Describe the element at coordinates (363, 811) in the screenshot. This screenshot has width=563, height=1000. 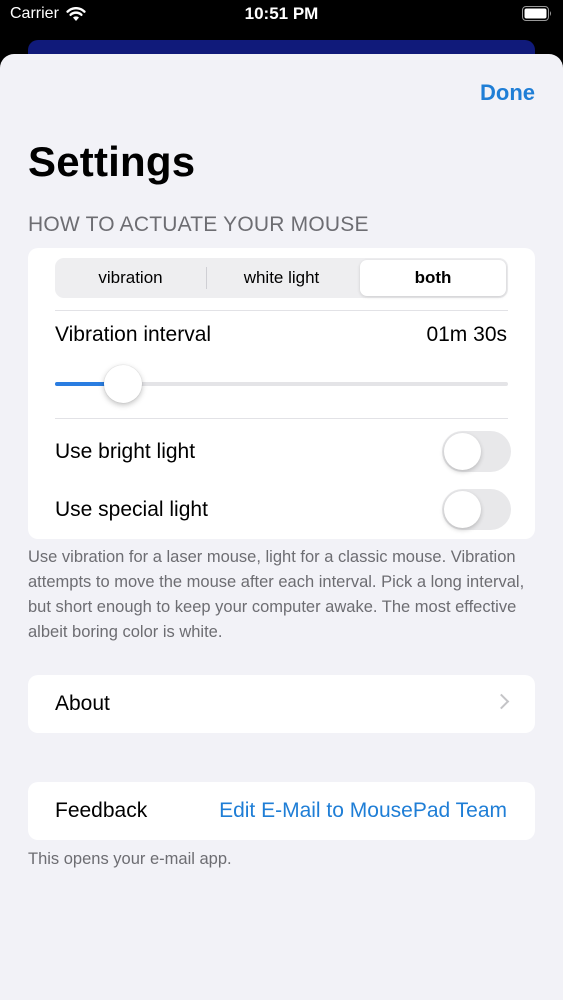
I see `edit-email-link: Edit E-Mail to MousePad Team` at that location.